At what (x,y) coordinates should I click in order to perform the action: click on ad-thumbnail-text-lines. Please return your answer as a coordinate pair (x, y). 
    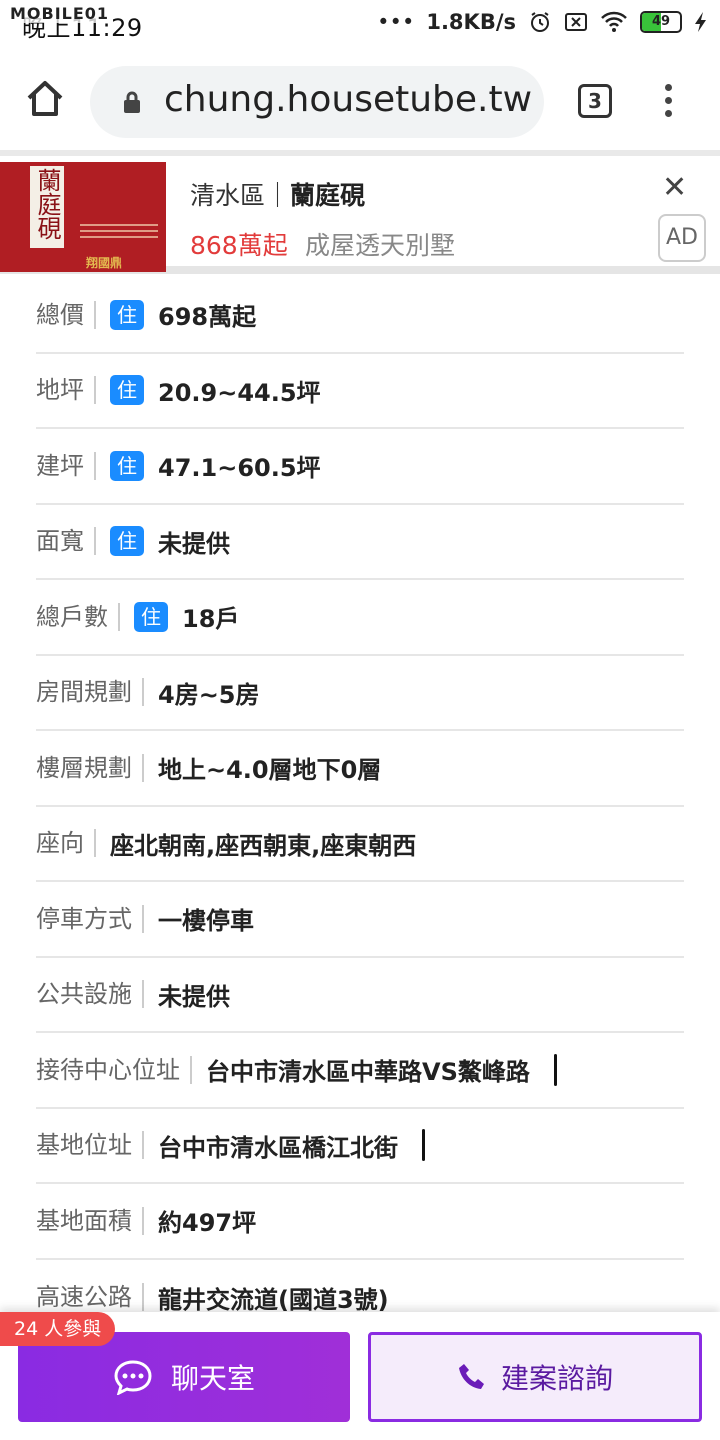
    Looking at the image, I should click on (119, 237).